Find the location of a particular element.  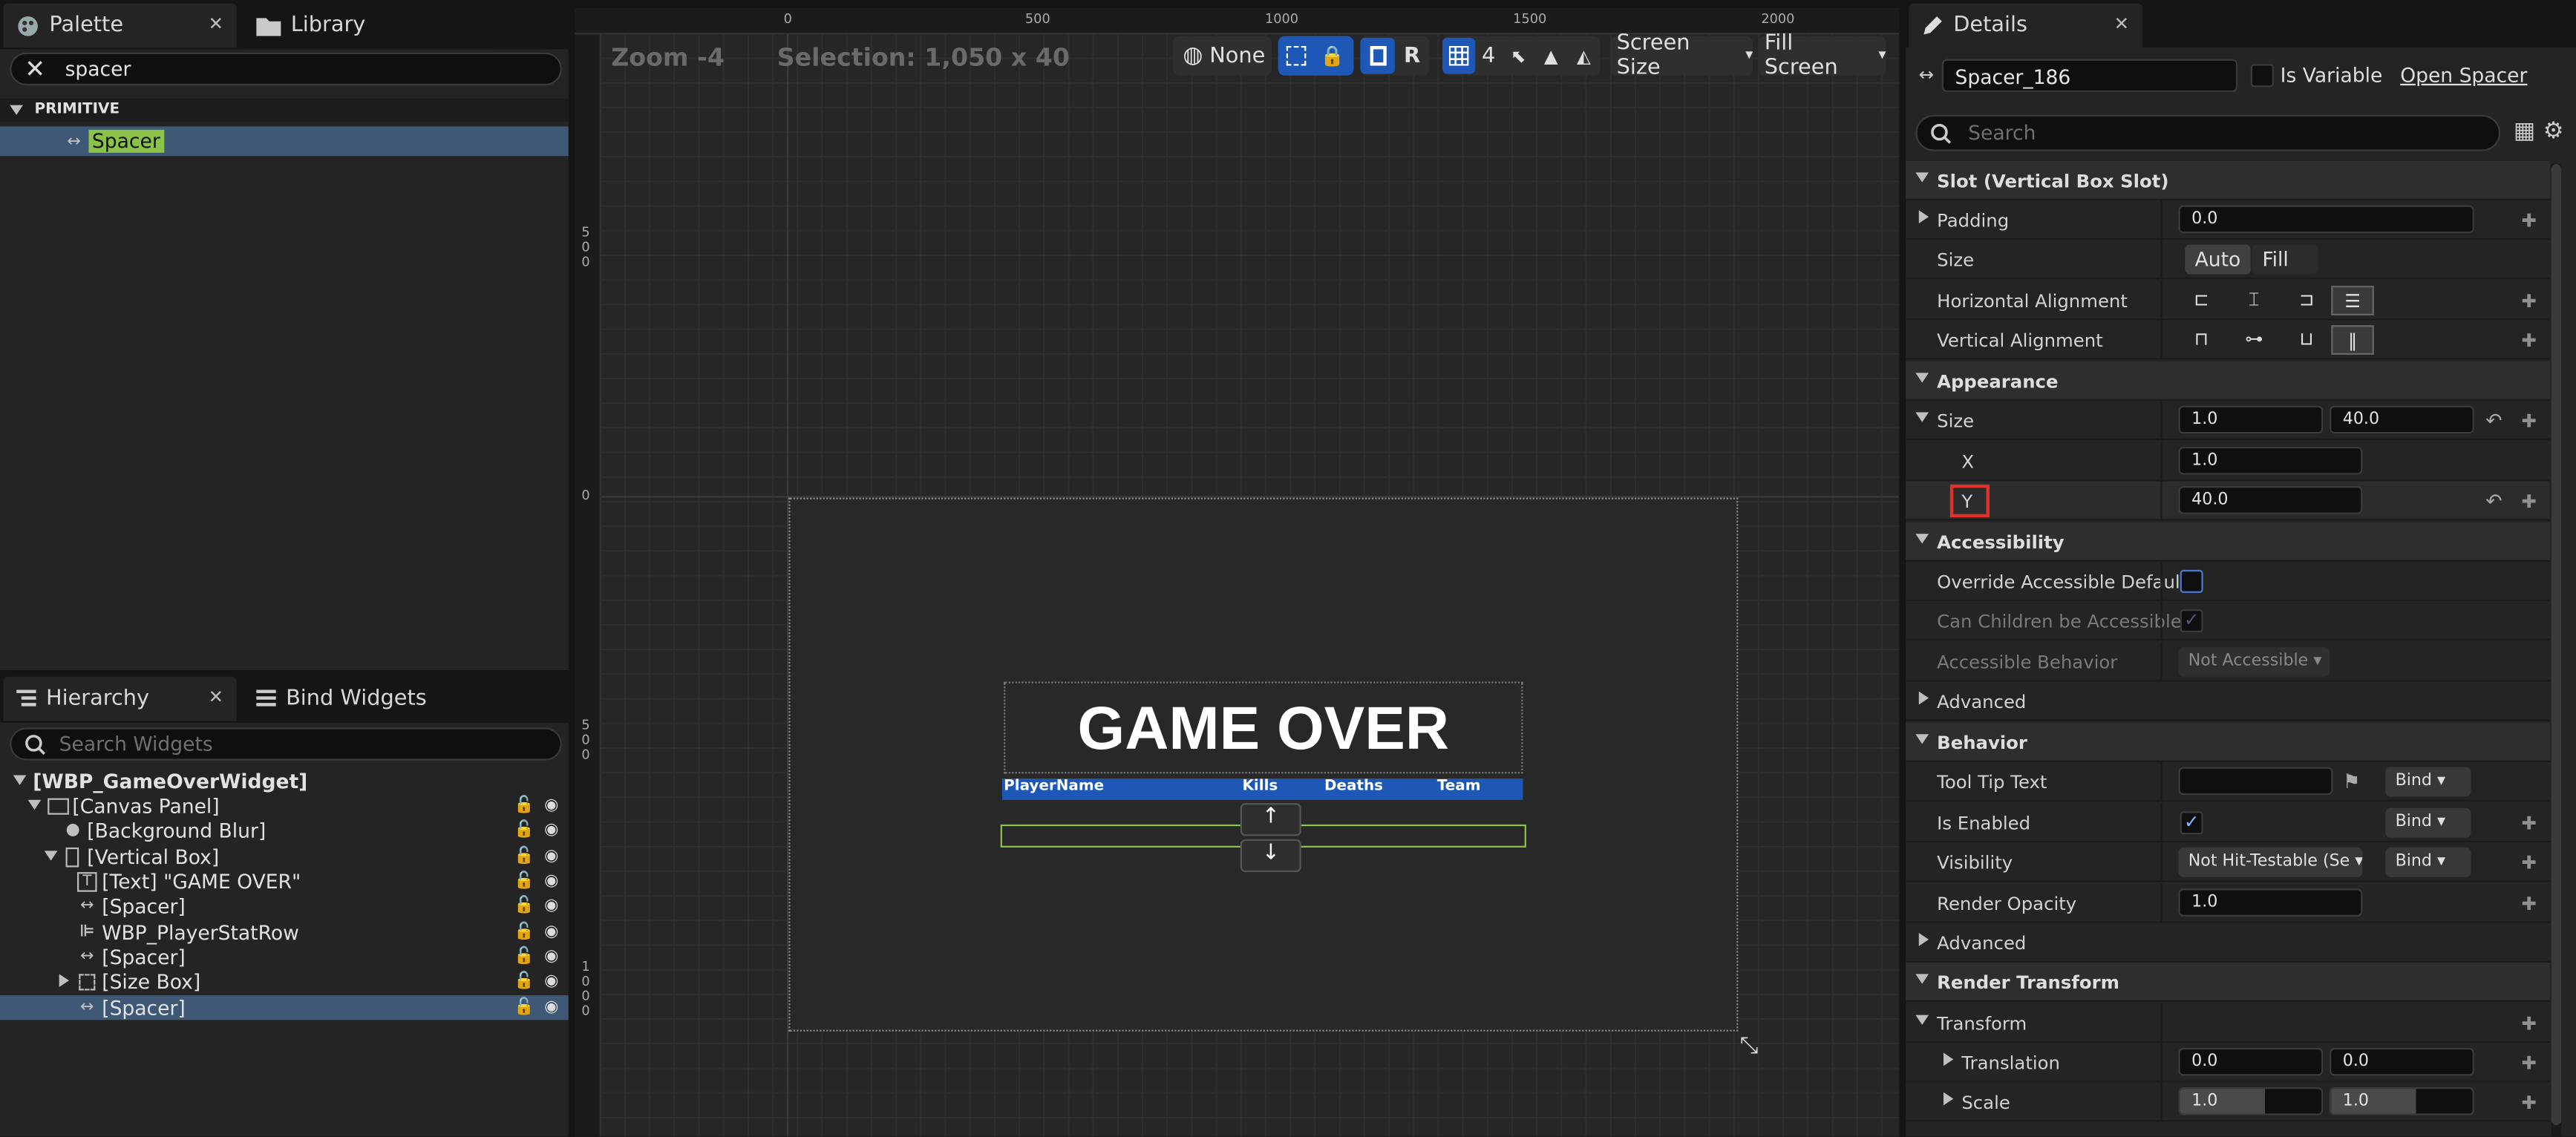

details-scrollbar is located at coordinates (2557, 650).